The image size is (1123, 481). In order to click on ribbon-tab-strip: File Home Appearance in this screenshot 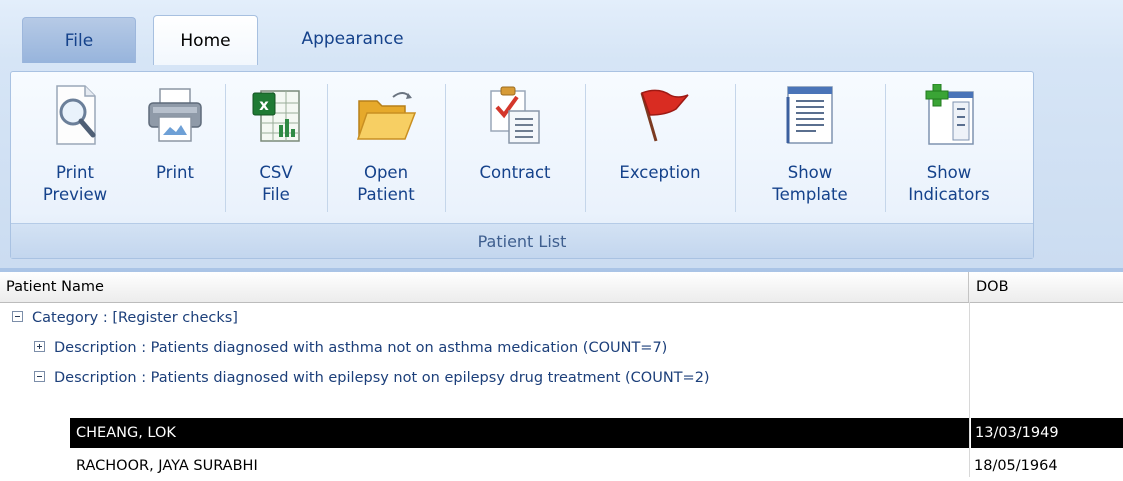, I will do `click(561, 32)`.